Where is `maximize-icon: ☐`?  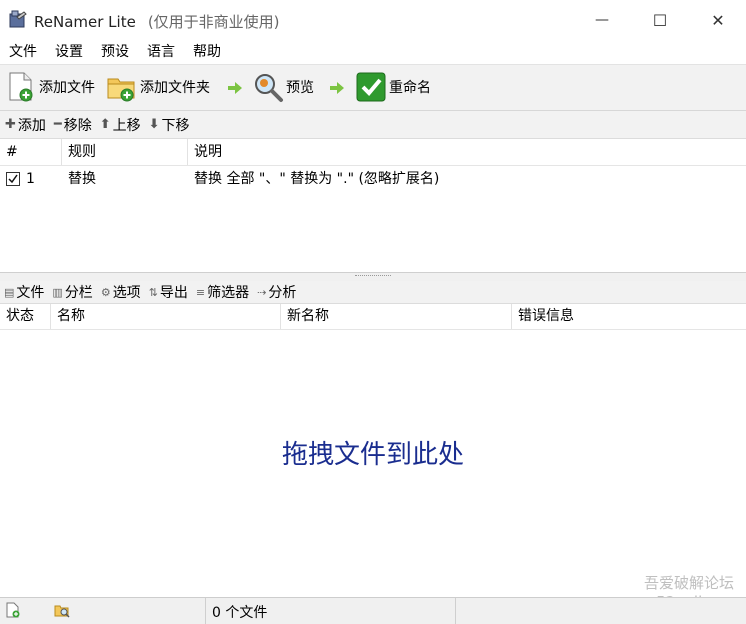 maximize-icon: ☐ is located at coordinates (660, 20).